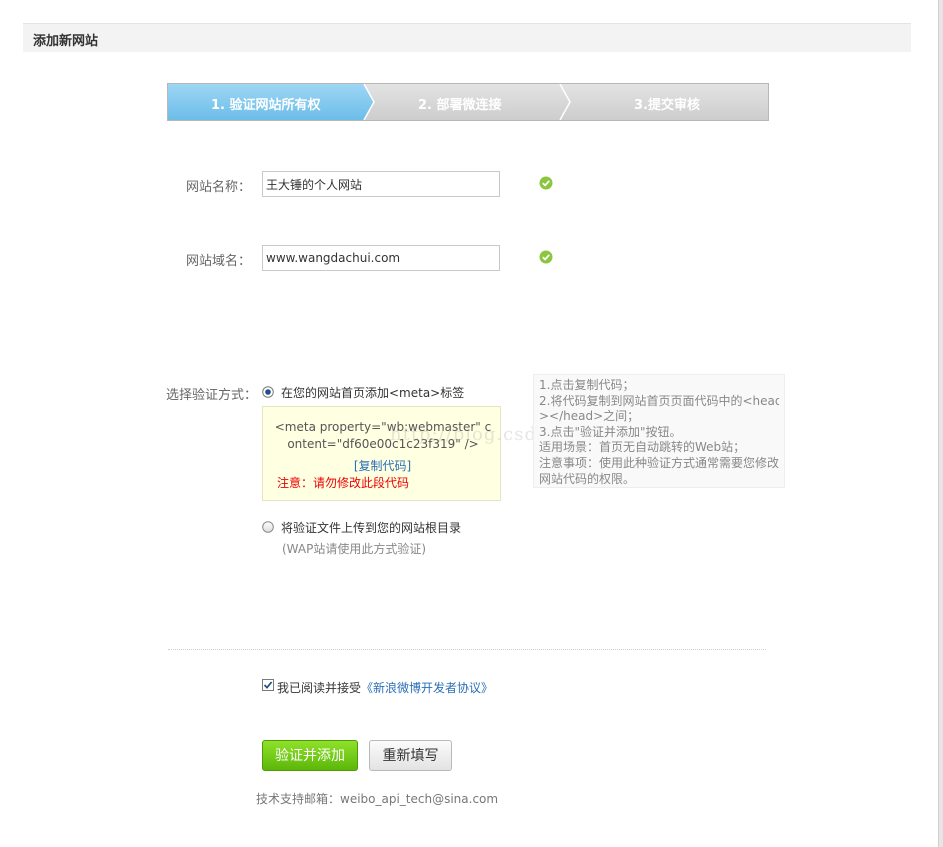 This screenshot has height=847, width=943. Describe the element at coordinates (460, 105) in the screenshot. I see `step-2-label: 2. 部署微连接` at that location.